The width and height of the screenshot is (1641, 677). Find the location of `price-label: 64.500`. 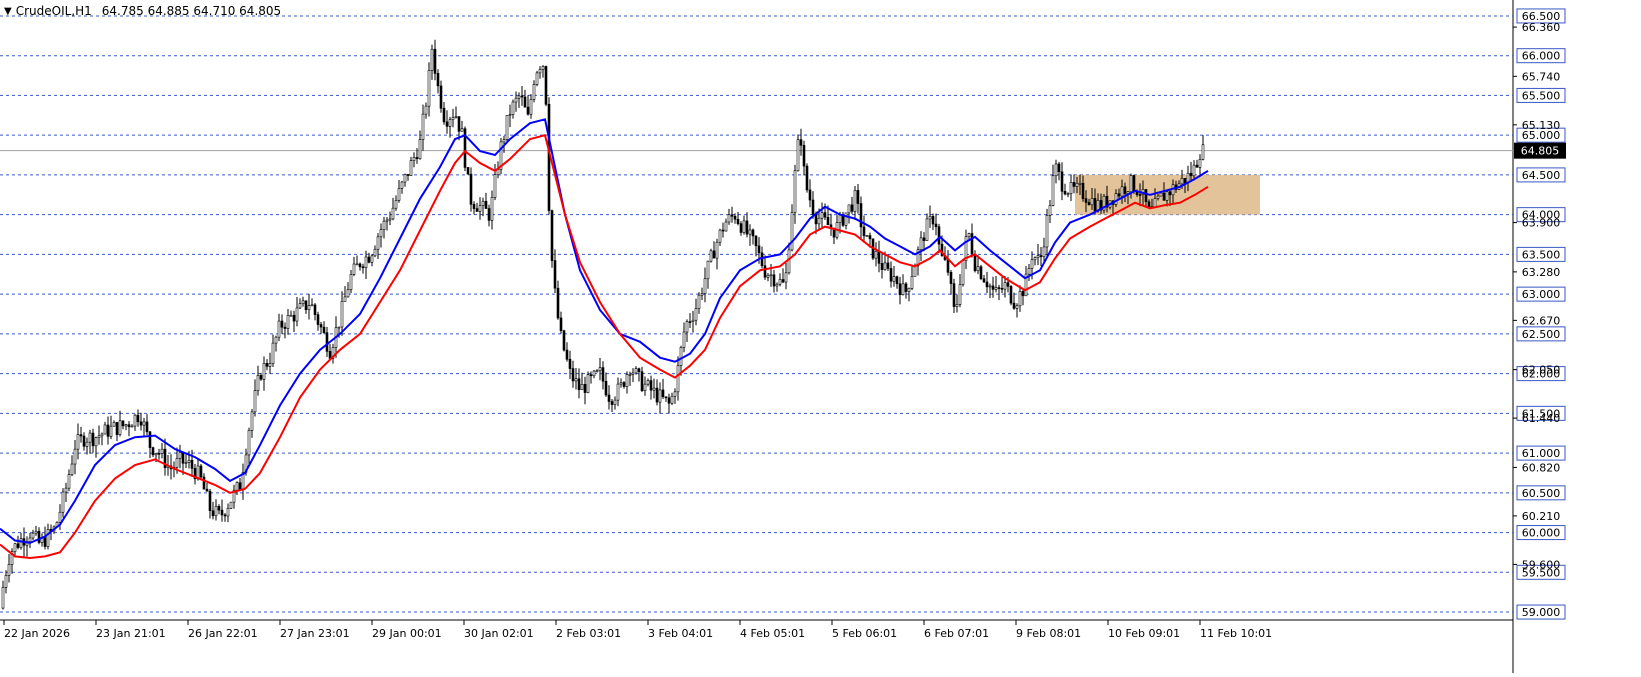

price-label: 64.500 is located at coordinates (1541, 175).